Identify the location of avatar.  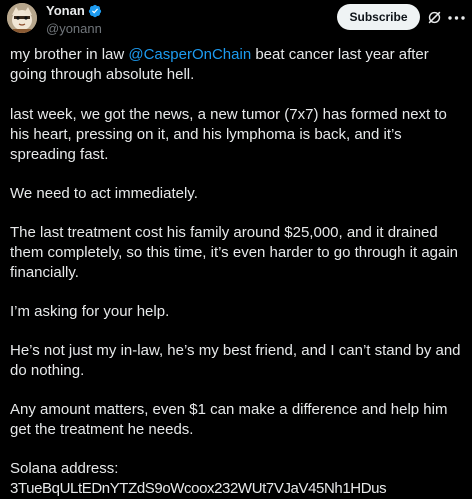
(22, 18).